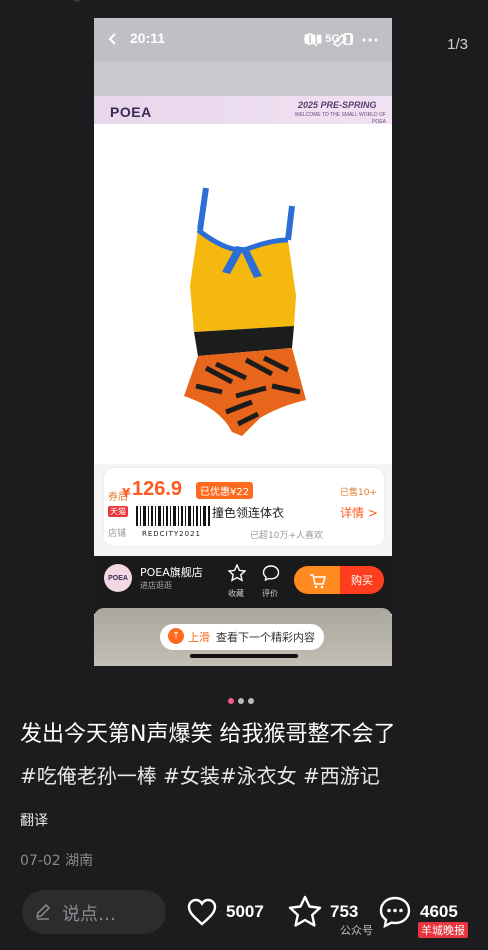  I want to click on add-to-cart-button, so click(317, 580).